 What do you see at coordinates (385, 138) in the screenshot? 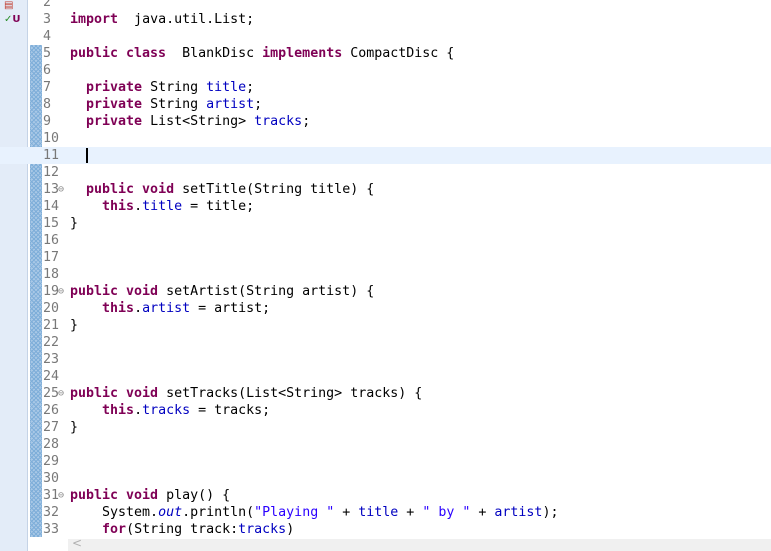
I see `code-line: 10` at bounding box center [385, 138].